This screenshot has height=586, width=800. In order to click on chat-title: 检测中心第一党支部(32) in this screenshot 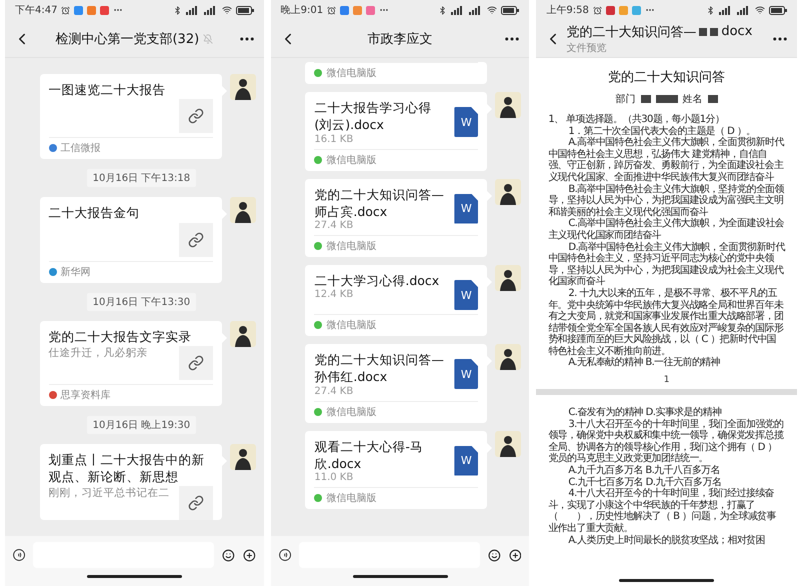, I will do `click(127, 39)`.